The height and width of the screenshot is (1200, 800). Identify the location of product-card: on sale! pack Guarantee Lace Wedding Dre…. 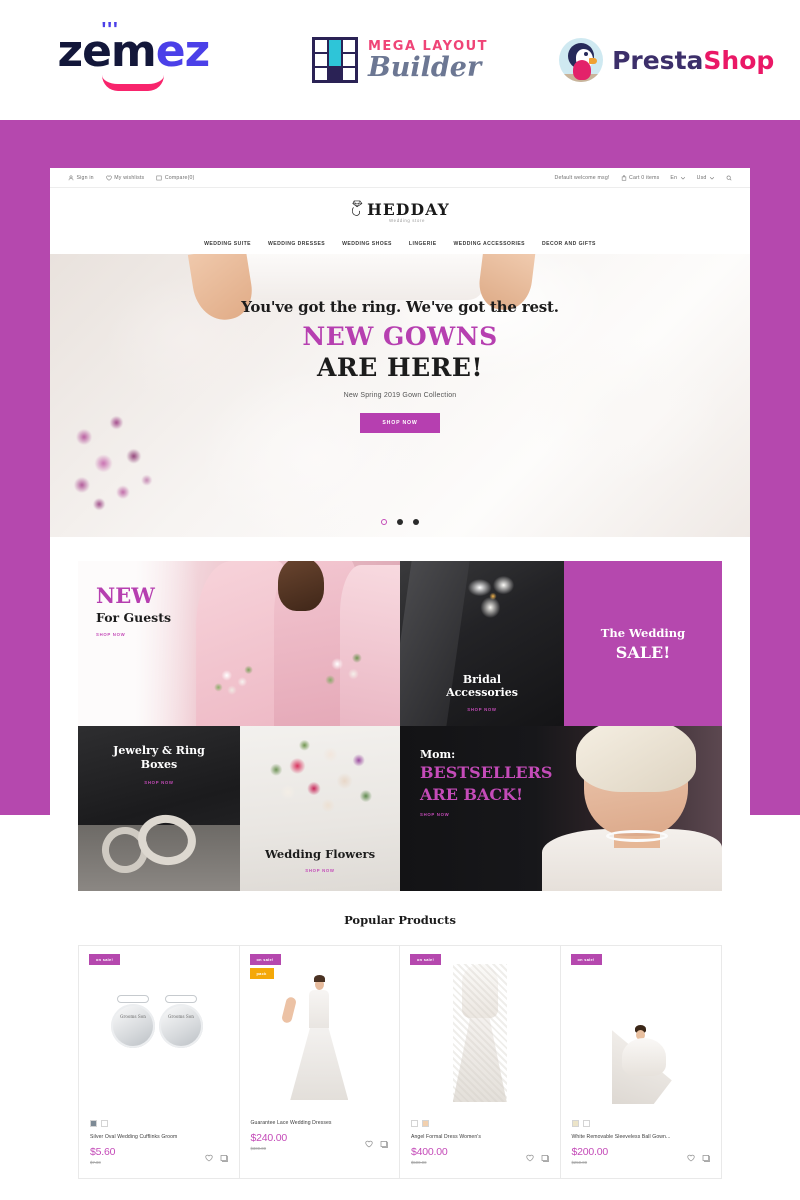
(319, 1062).